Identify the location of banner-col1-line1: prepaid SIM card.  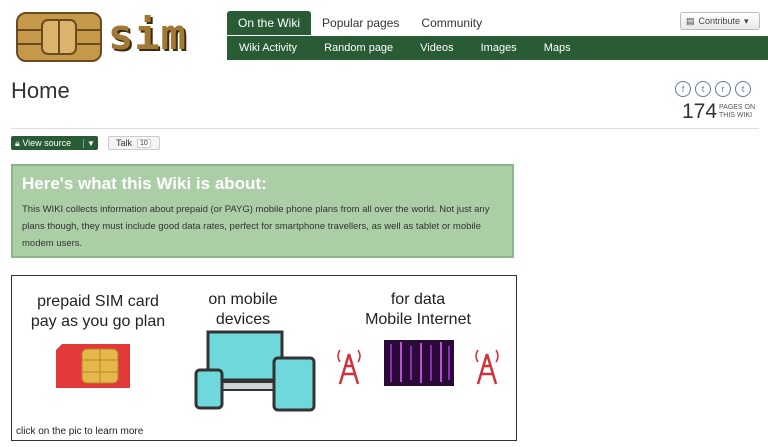
(98, 301).